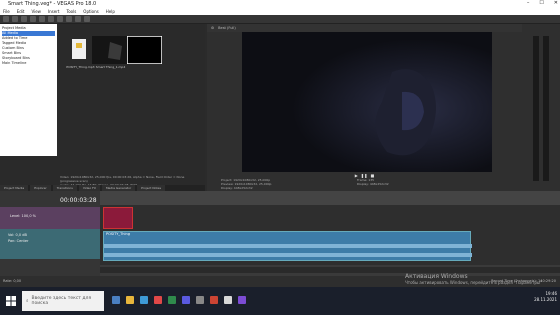 Image resolution: width=560 pixels, height=315 pixels. I want to click on master-bus-meter, so click(541, 107).